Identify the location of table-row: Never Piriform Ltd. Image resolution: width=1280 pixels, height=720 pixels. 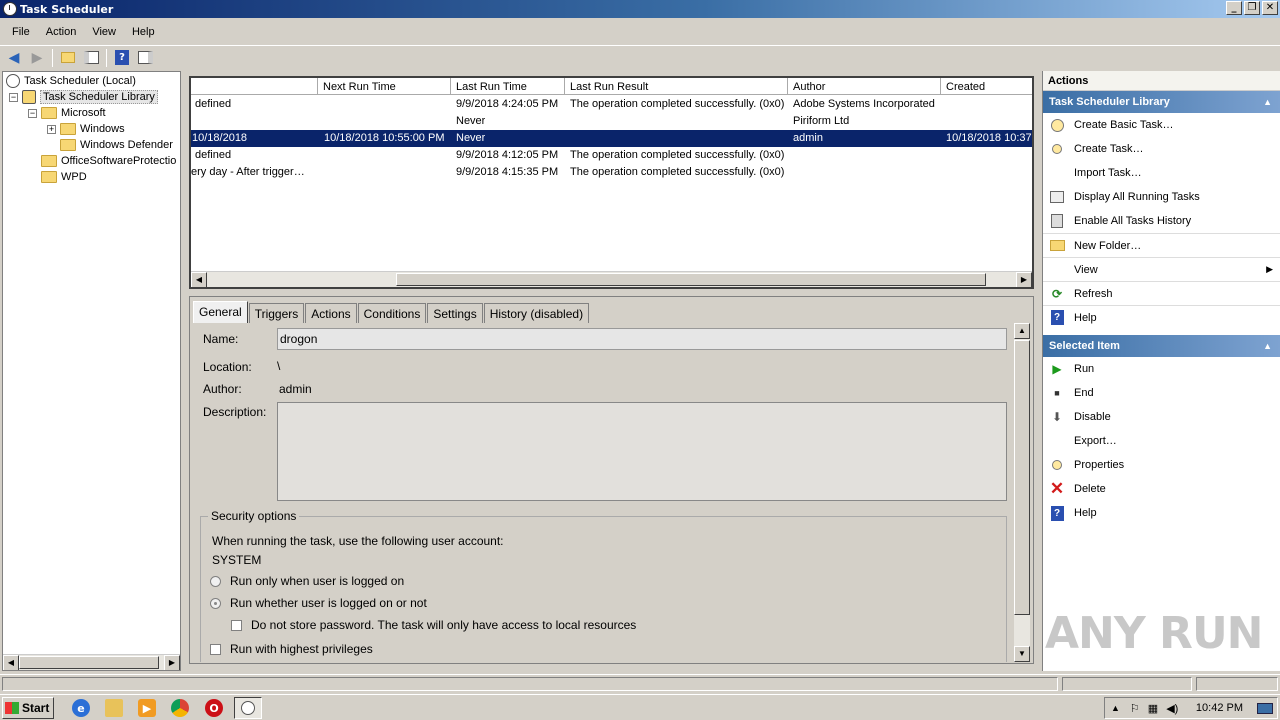
(611, 121).